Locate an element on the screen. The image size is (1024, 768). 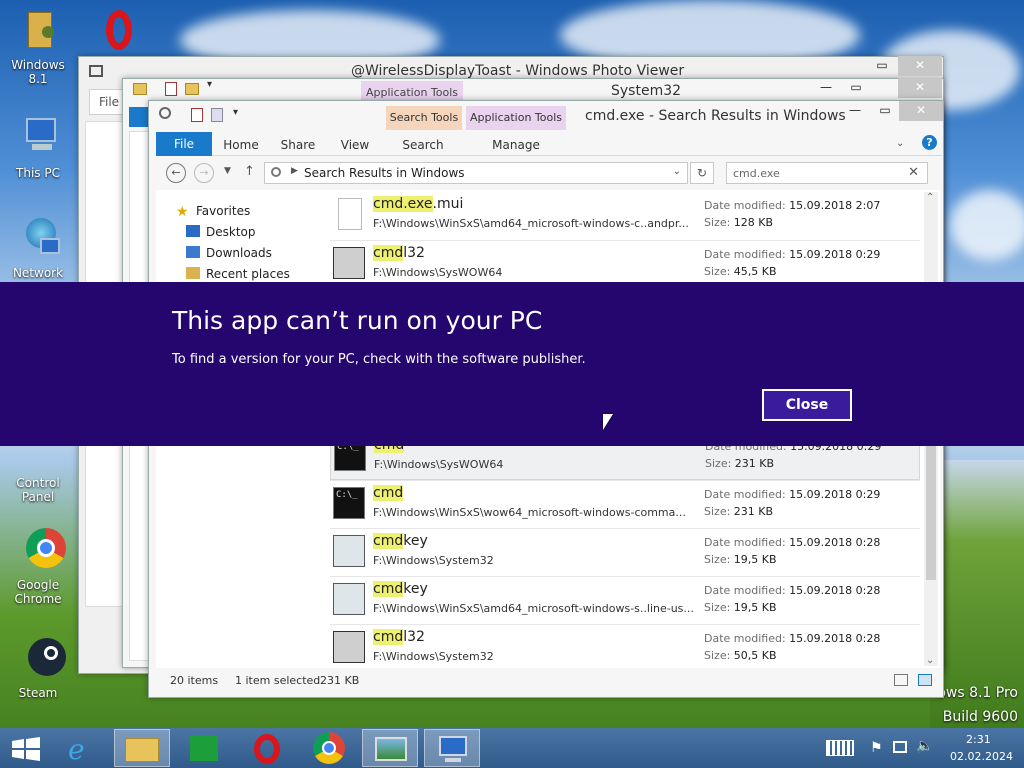
explorer-maximize-button: ▭ is located at coordinates (885, 111).